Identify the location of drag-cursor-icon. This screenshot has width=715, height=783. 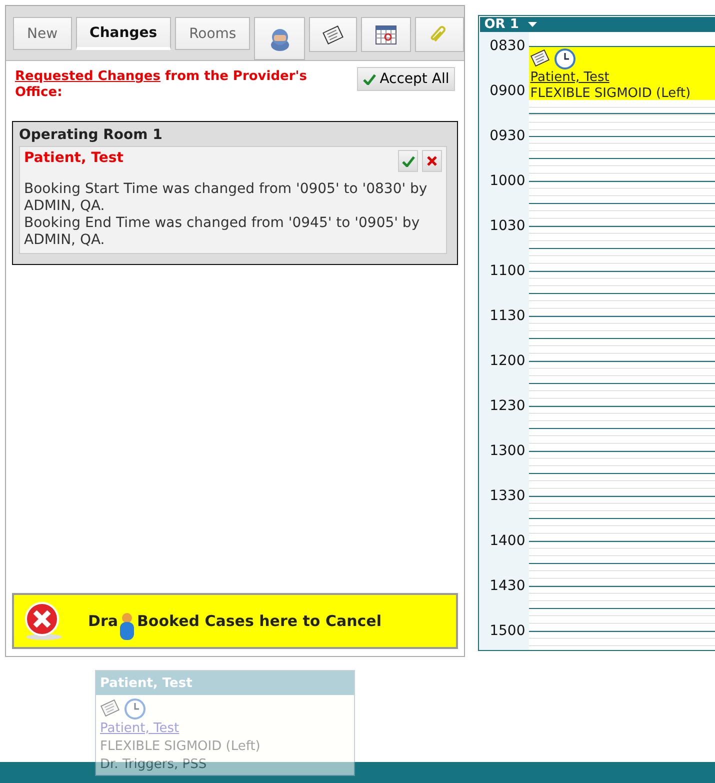
(126, 626).